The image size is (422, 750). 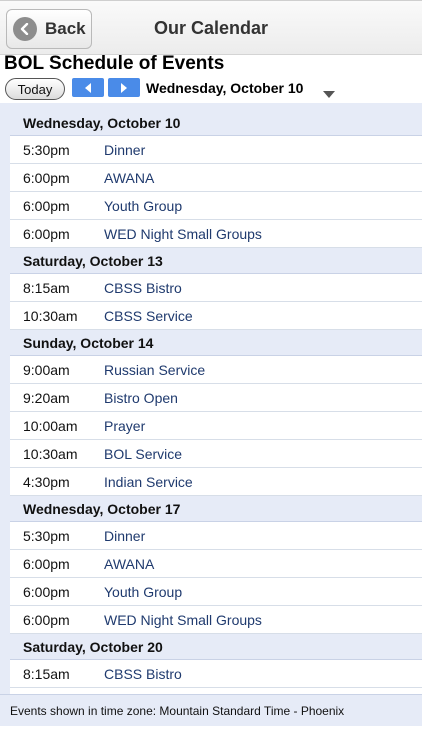 I want to click on event-row: 9:00am Russian Service, so click(x=216, y=370).